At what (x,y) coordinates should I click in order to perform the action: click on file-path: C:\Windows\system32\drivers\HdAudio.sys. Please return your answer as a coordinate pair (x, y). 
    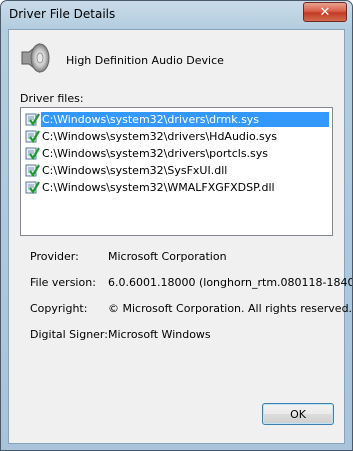
    Looking at the image, I should click on (159, 136).